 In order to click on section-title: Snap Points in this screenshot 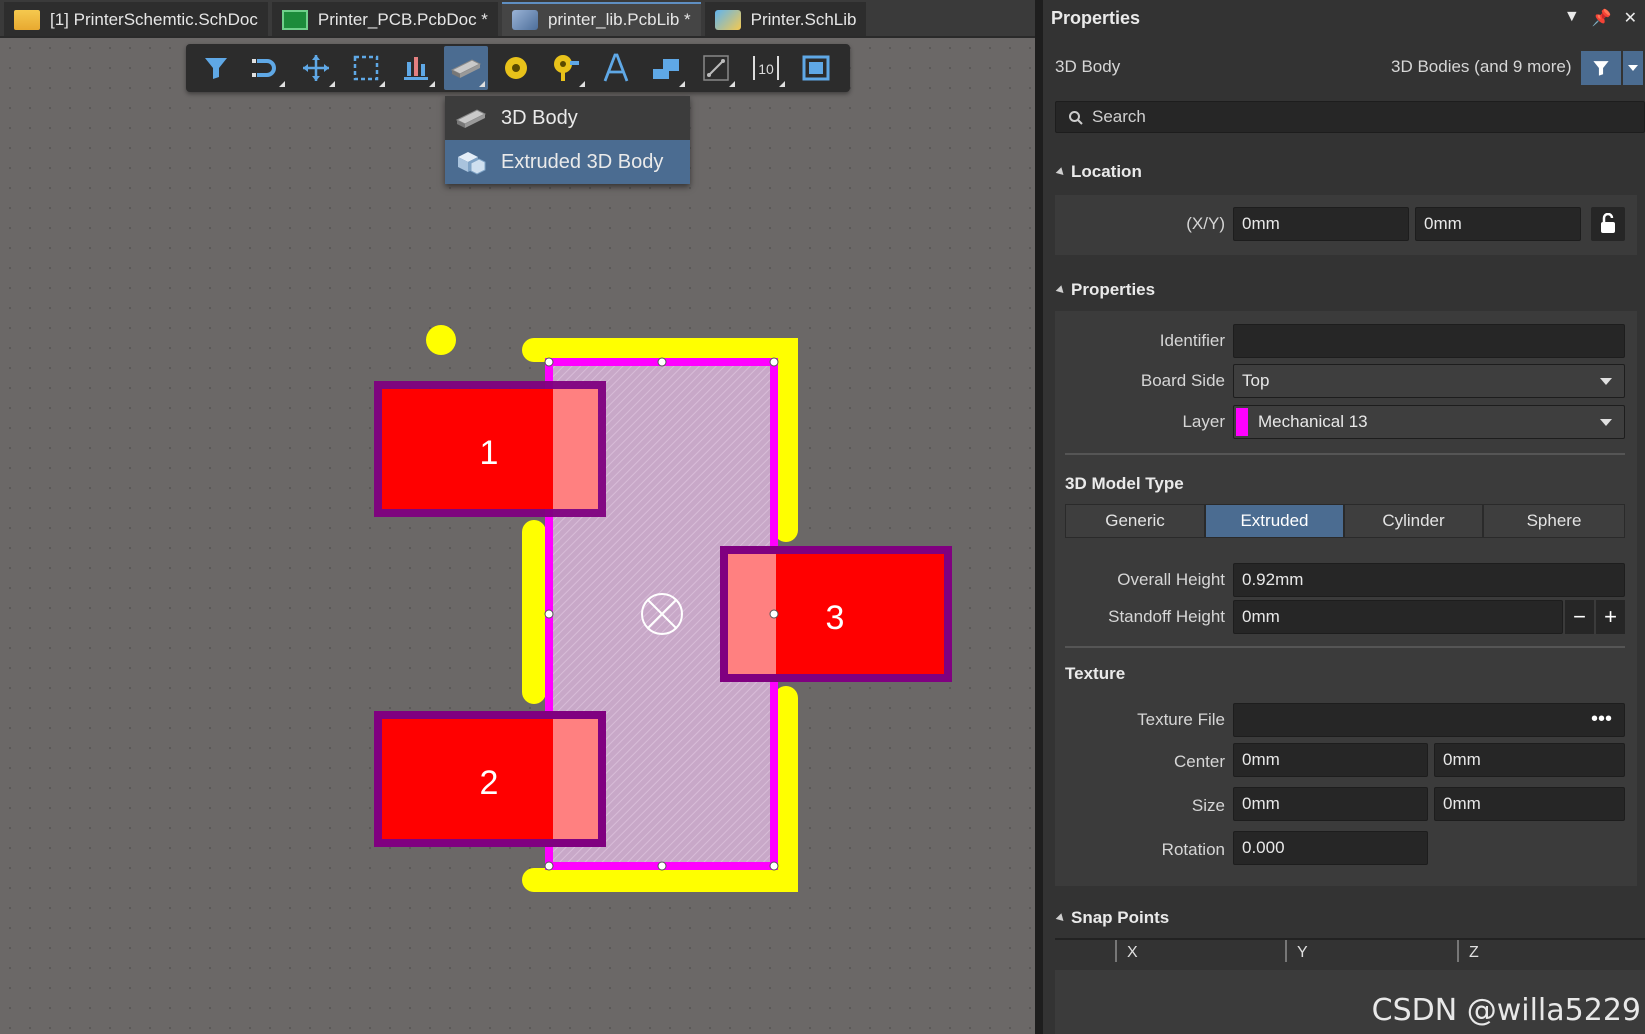, I will do `click(1120, 917)`.